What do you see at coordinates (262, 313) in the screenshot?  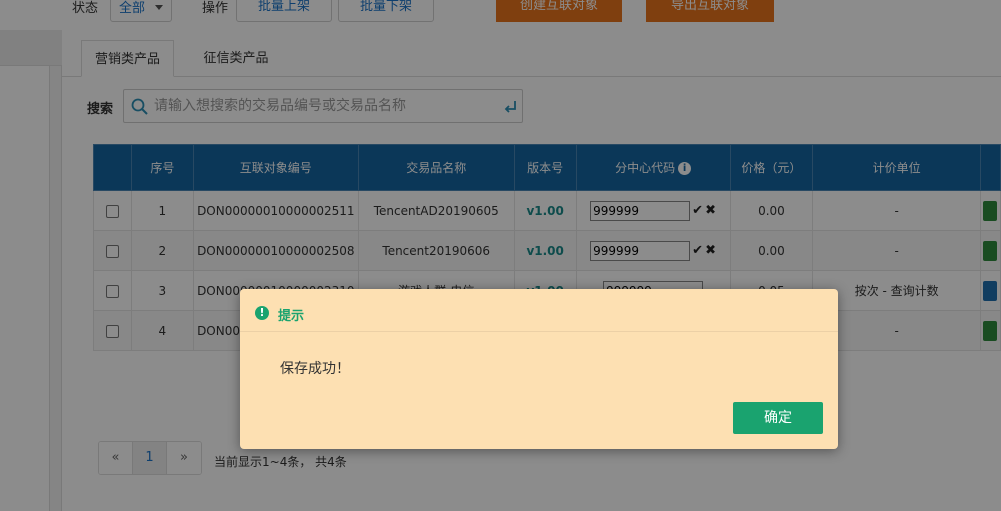 I see `alert-icon: !` at bounding box center [262, 313].